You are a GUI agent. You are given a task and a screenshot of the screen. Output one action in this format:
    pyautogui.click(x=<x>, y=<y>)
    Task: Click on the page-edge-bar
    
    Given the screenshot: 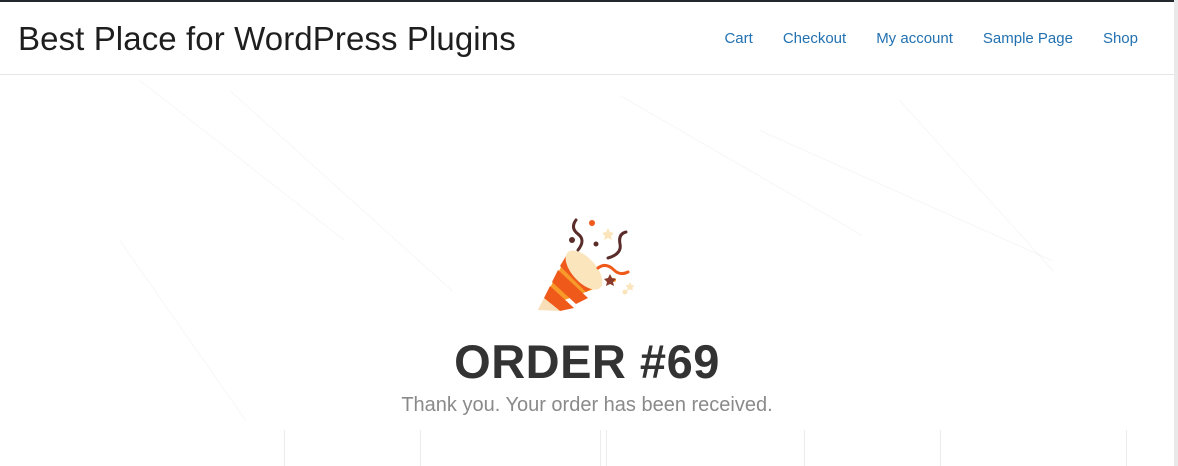 What is the action you would take?
    pyautogui.click(x=1176, y=233)
    